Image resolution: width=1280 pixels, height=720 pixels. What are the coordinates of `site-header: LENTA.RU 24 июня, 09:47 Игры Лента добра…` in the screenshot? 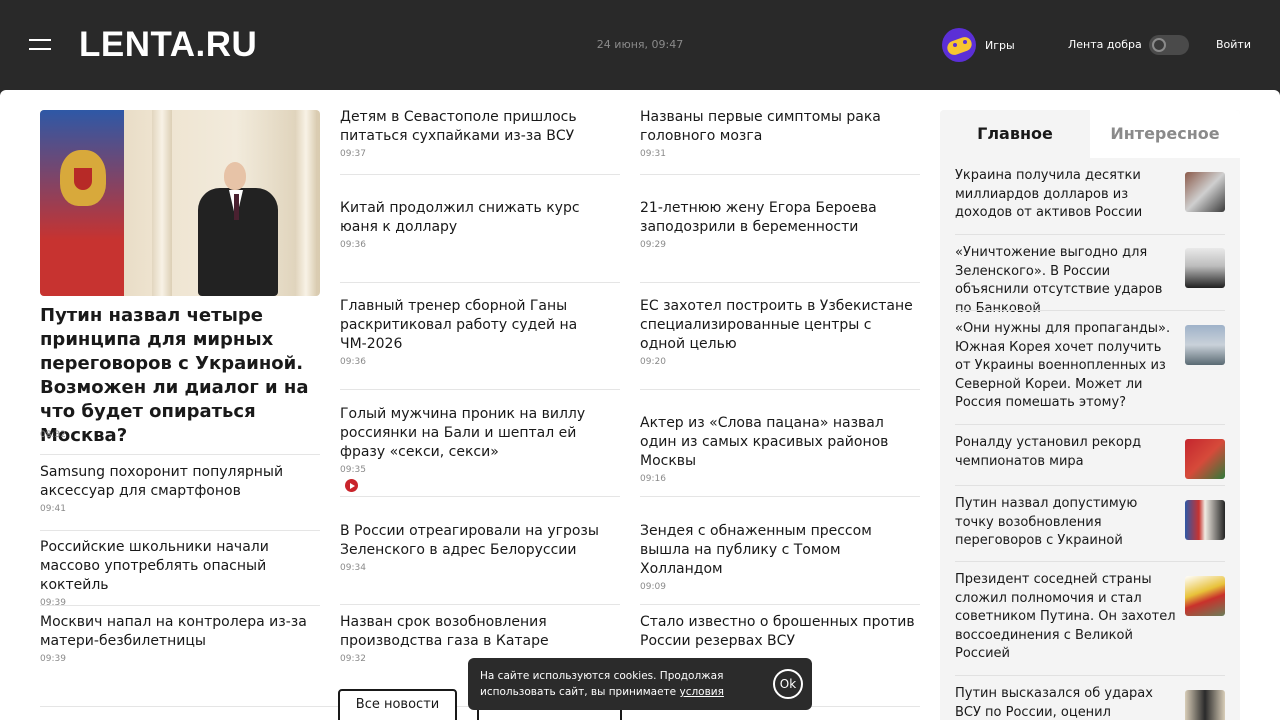 It's located at (640, 45).